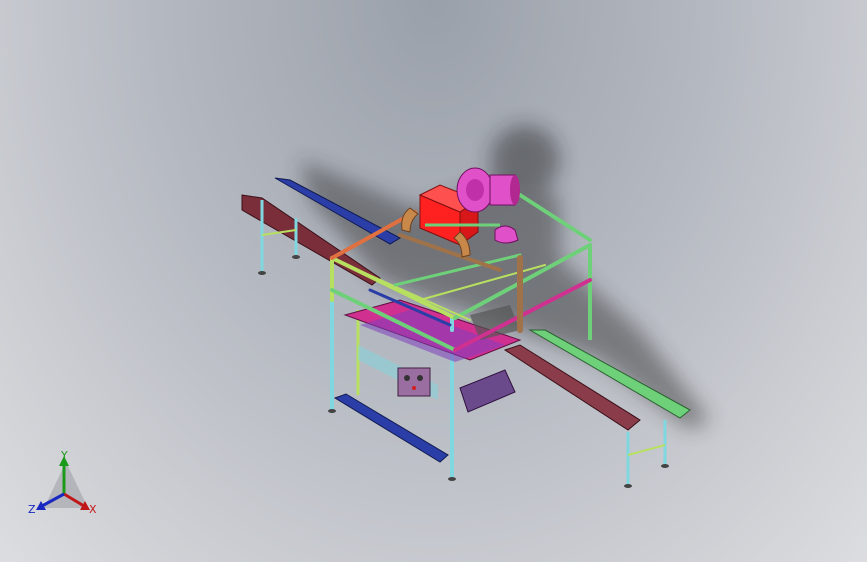 This screenshot has width=867, height=562. I want to click on z-axis-label: Z, so click(32, 509).